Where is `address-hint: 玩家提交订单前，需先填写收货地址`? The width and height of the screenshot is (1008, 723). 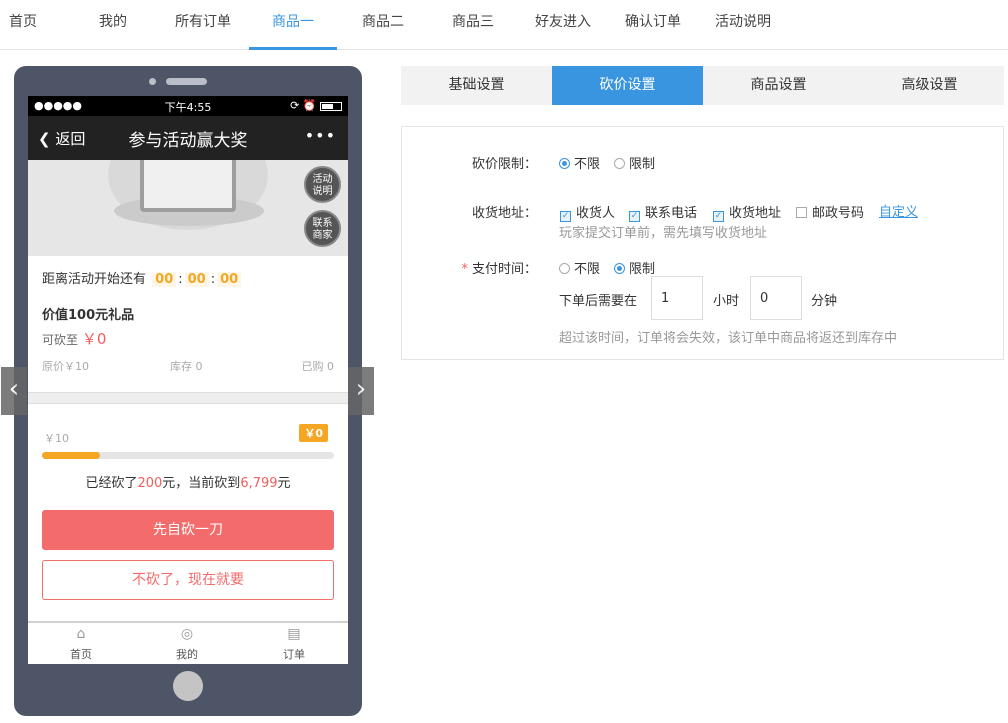 address-hint: 玩家提交订单前，需先填写收货地址 is located at coordinates (663, 233).